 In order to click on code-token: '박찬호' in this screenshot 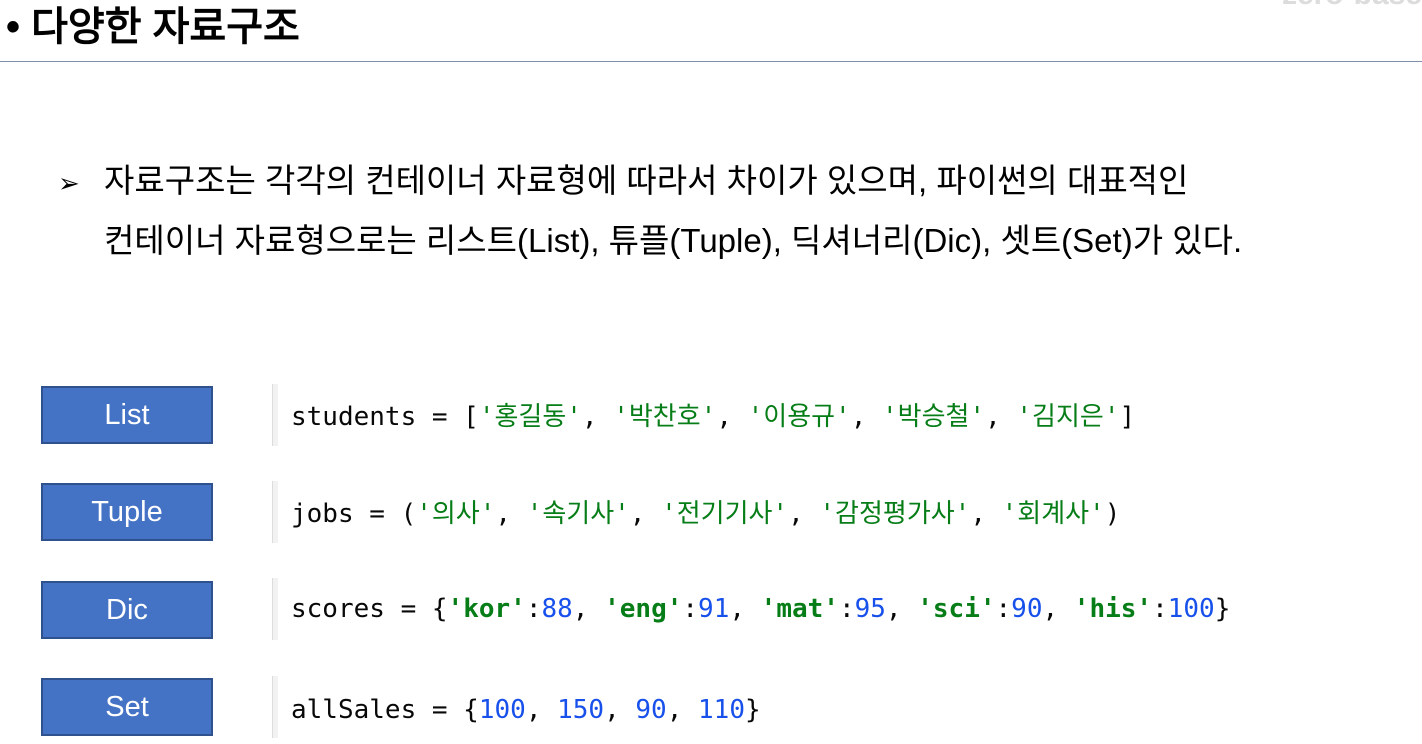, I will do `click(665, 417)`.